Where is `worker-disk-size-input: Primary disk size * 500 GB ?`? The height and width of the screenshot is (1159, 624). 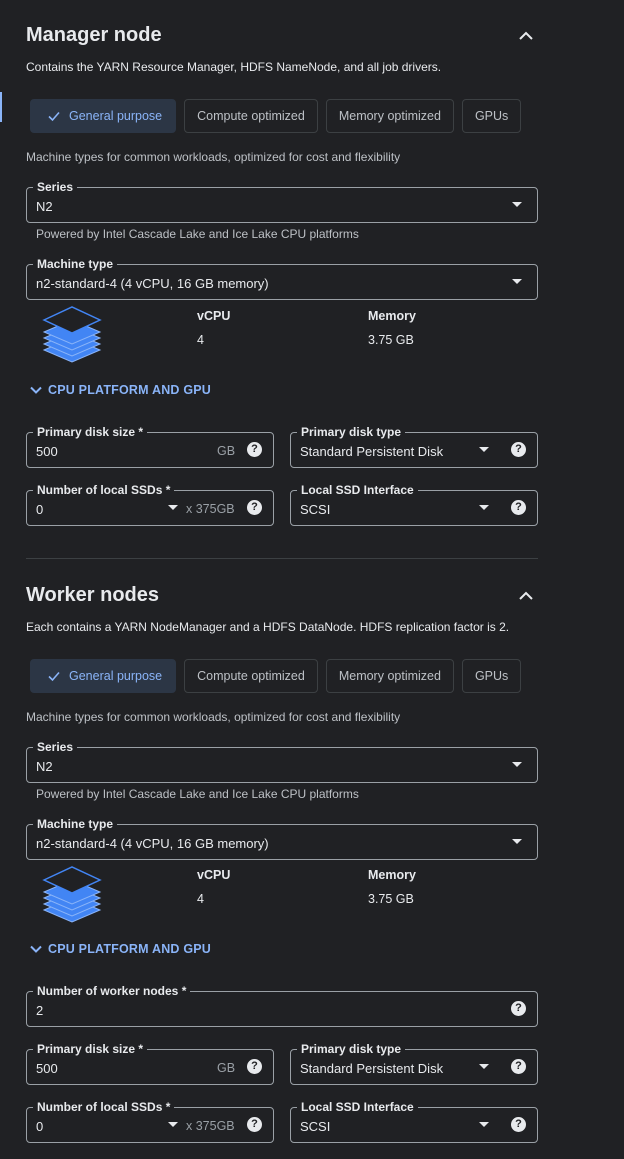 worker-disk-size-input: Primary disk size * 500 GB ? is located at coordinates (150, 1063).